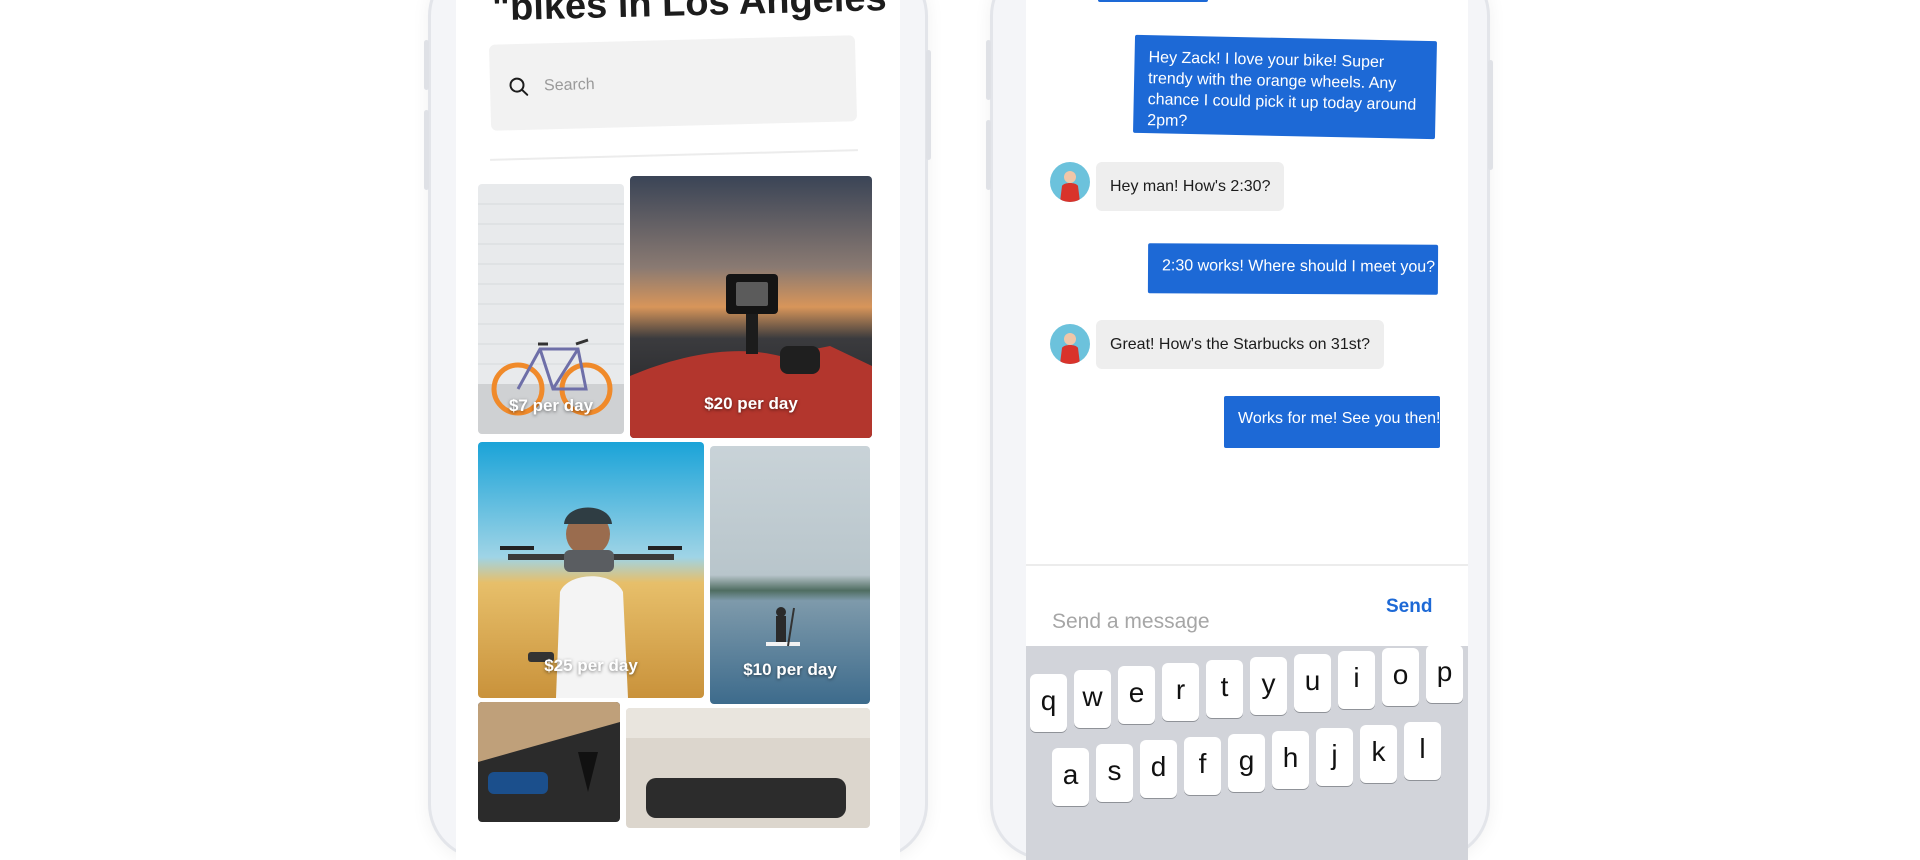 The image size is (1920, 860). Describe the element at coordinates (591, 665) in the screenshot. I see `price-label: $25 per day` at that location.